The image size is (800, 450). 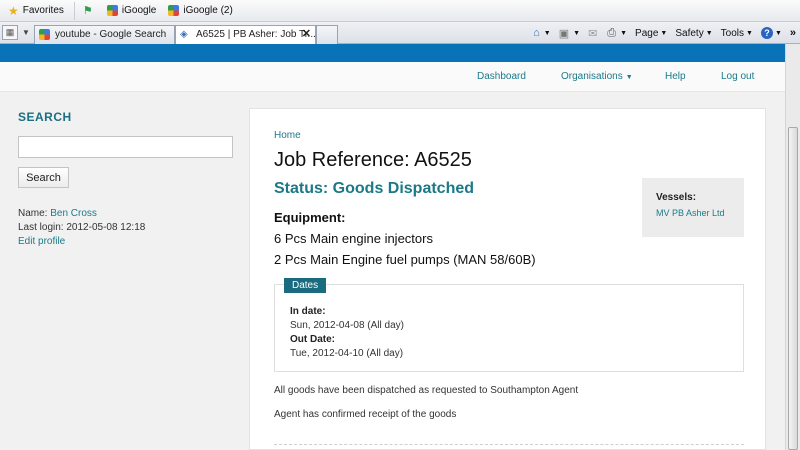 I want to click on site-header-band, so click(x=392, y=53).